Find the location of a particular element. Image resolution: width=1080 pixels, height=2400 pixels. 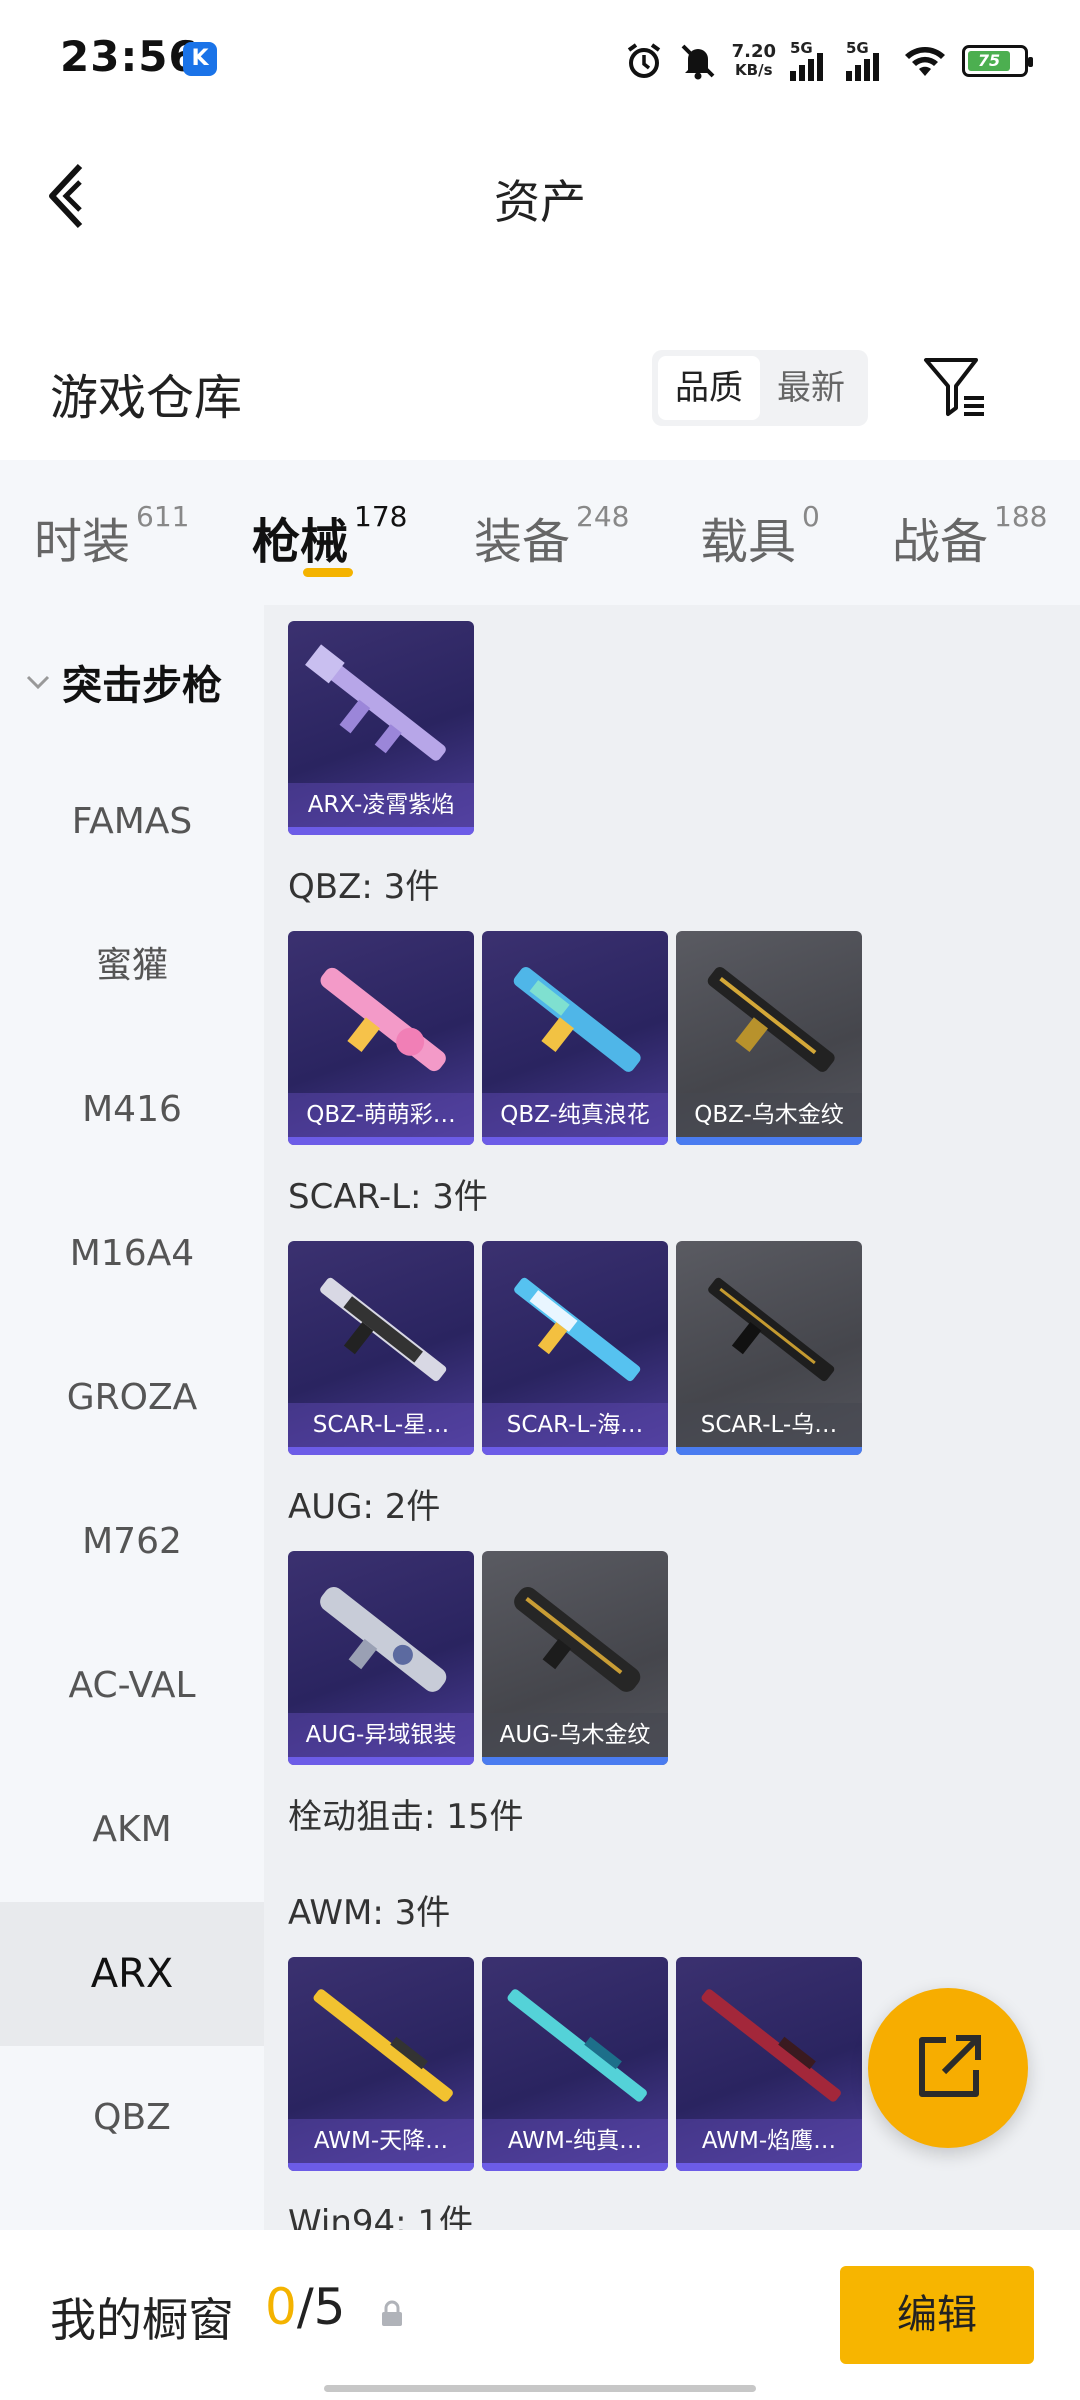

edit-button: 编辑 is located at coordinates (937, 2315).